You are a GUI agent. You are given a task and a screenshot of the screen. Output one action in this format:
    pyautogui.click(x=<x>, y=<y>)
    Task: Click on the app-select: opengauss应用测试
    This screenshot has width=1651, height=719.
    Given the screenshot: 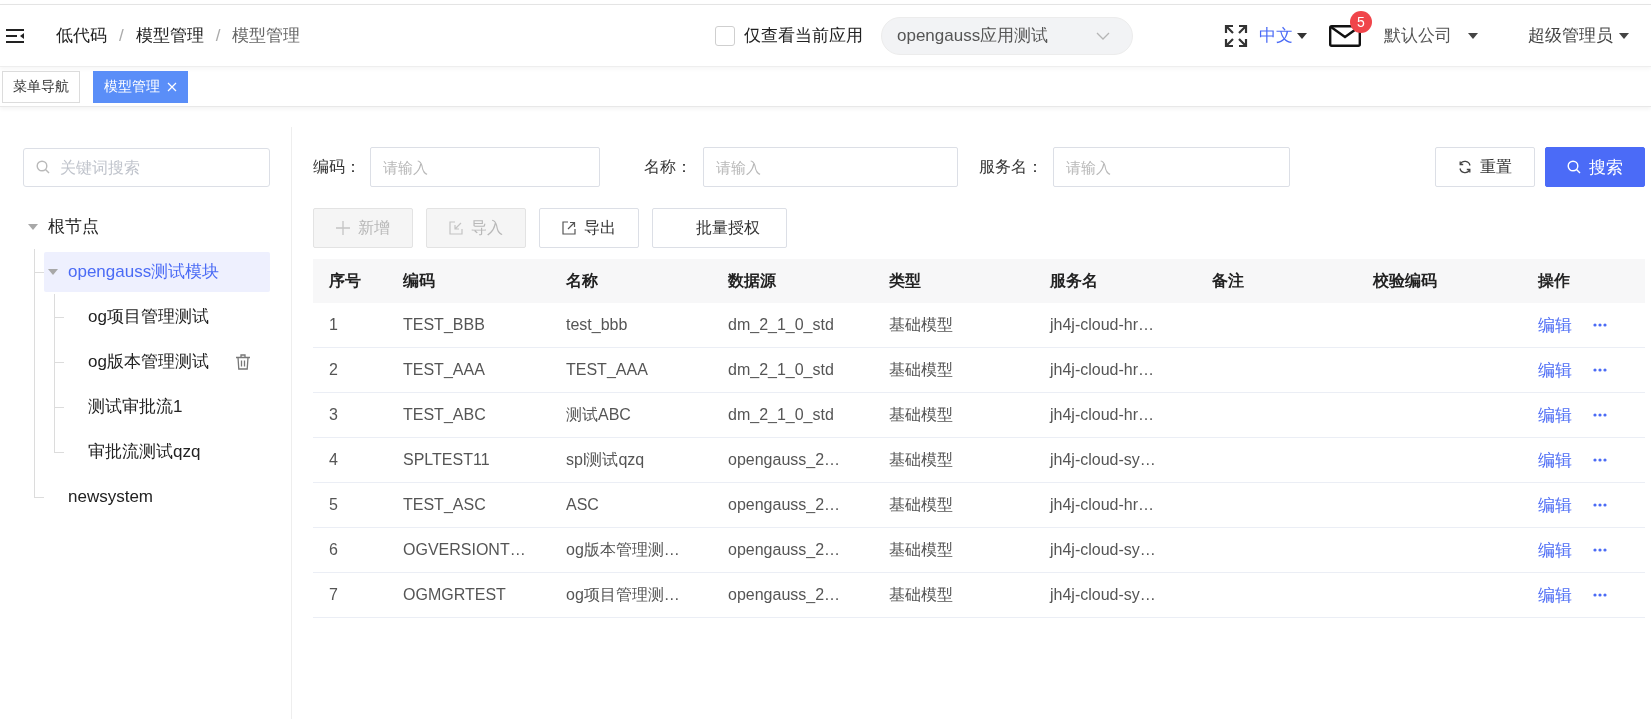 What is the action you would take?
    pyautogui.click(x=1007, y=35)
    